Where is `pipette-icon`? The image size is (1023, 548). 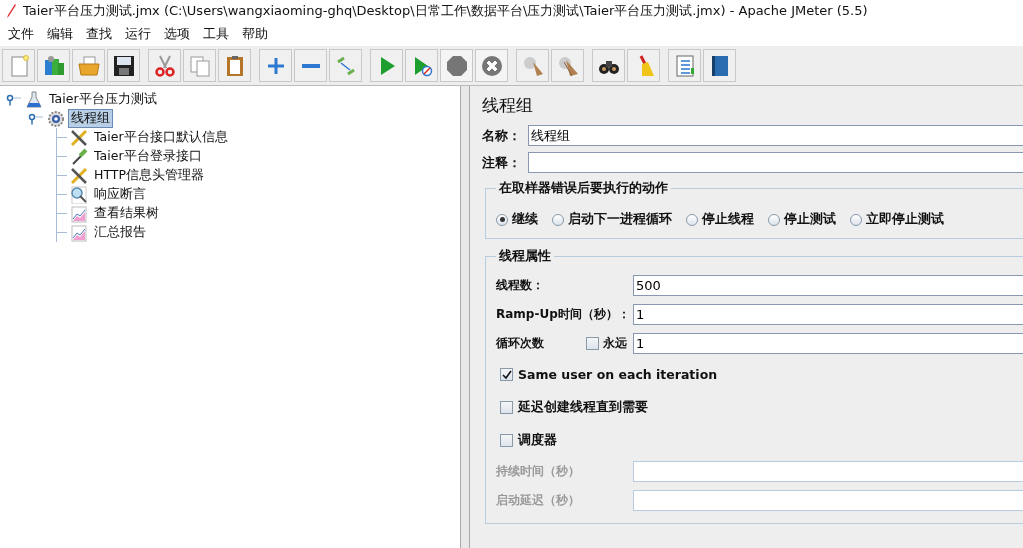
pipette-icon is located at coordinates (79, 156).